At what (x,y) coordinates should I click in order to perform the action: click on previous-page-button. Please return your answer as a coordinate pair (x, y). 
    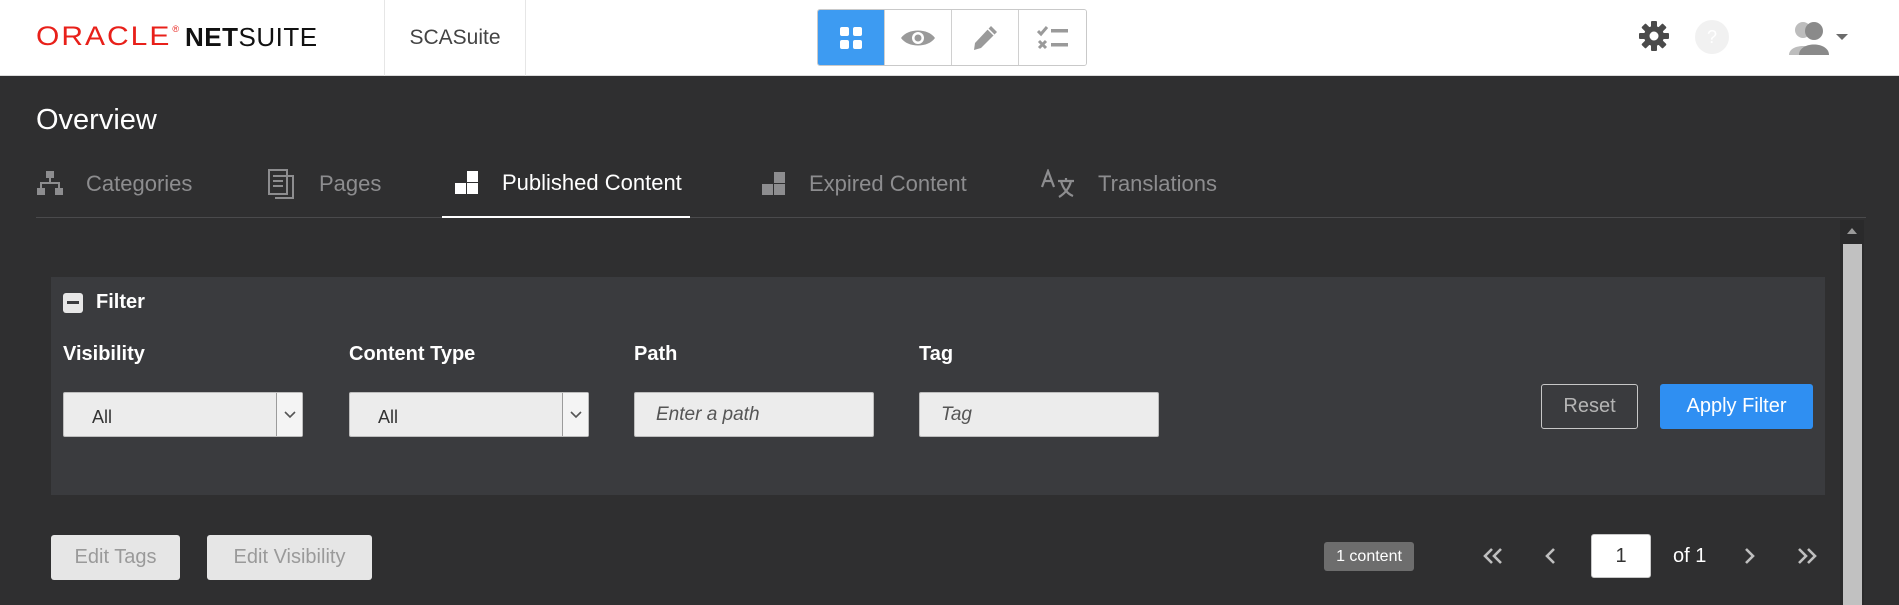
    Looking at the image, I should click on (1551, 556).